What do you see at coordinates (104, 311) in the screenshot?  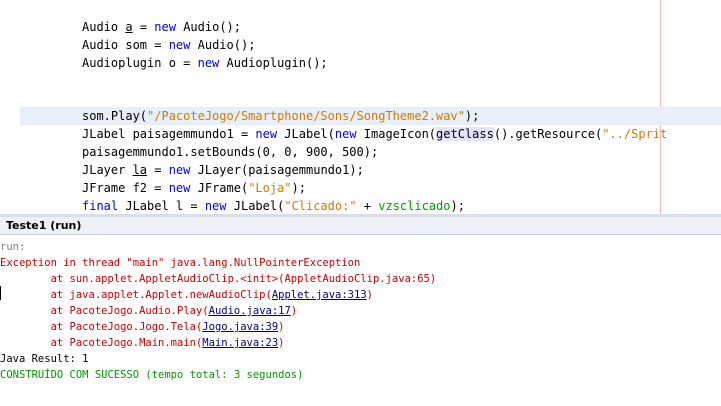 I see `stack-trace-text: at PacoteJogo.Audio.Play(` at bounding box center [104, 311].